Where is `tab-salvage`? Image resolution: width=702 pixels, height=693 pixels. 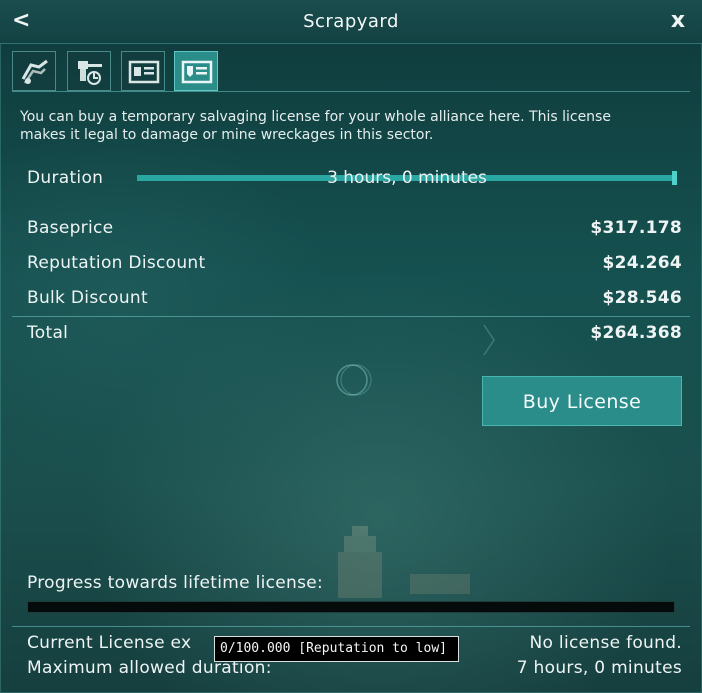
tab-salvage is located at coordinates (34, 71).